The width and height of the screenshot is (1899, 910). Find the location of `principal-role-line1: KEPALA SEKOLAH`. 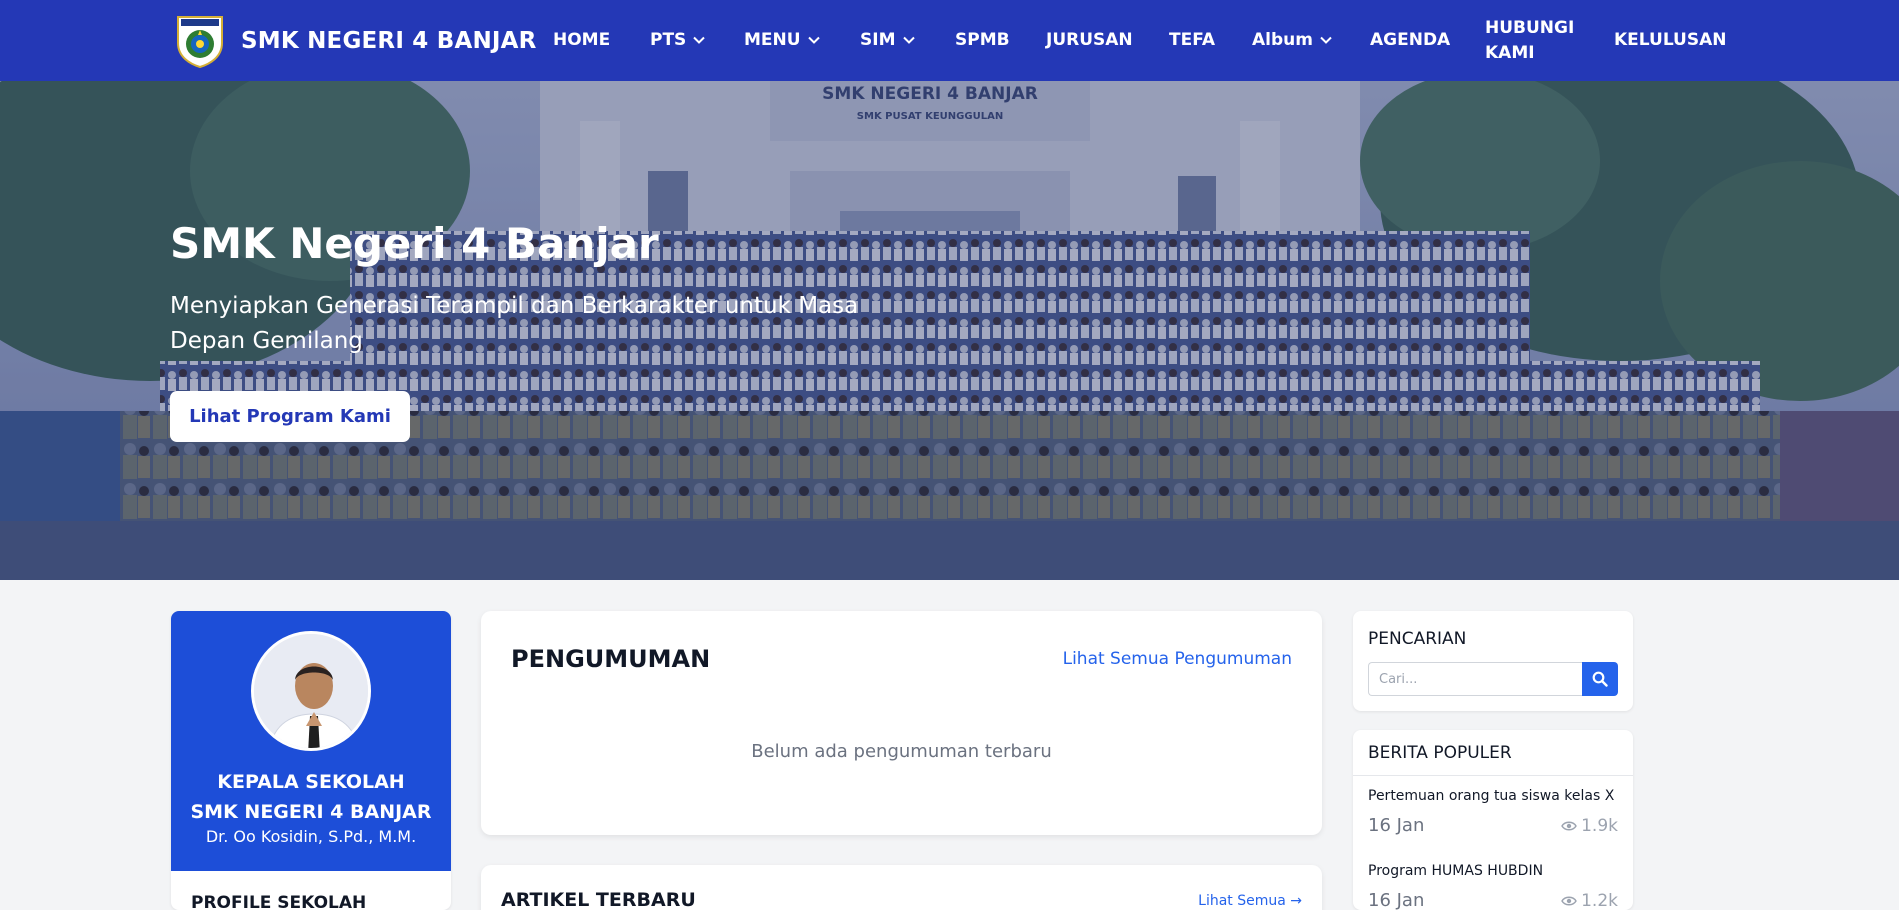

principal-role-line1: KEPALA SEKOLAH is located at coordinates (311, 782).